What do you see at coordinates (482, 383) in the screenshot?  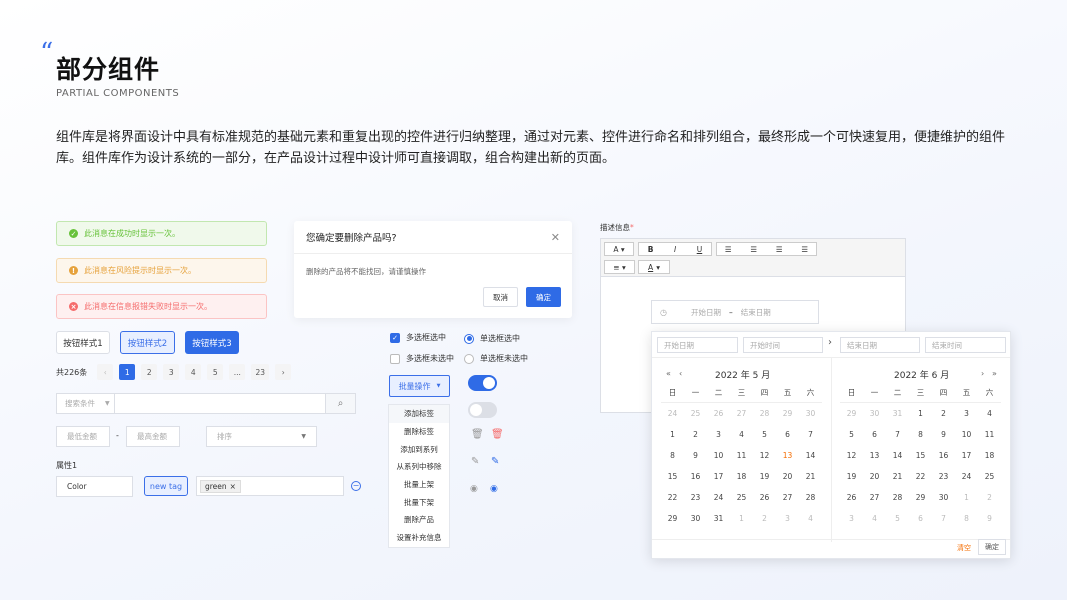 I see `toggle-on` at bounding box center [482, 383].